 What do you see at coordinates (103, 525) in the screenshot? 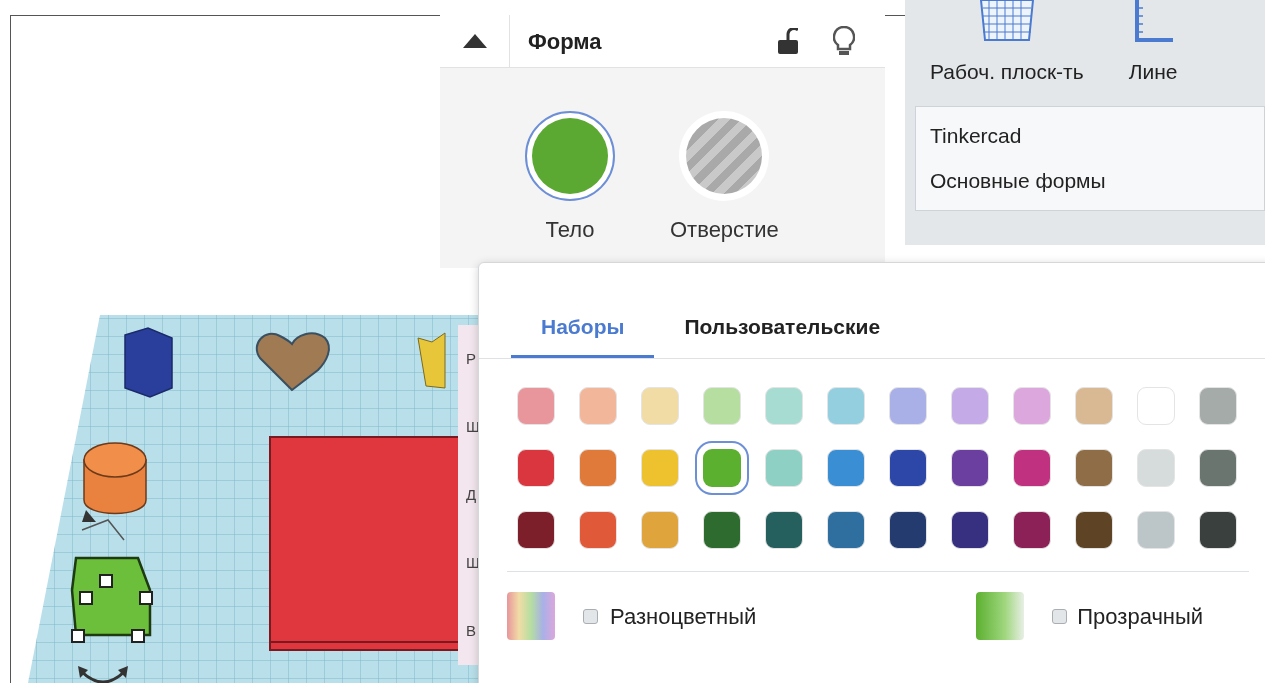
I see `cone-shape` at bounding box center [103, 525].